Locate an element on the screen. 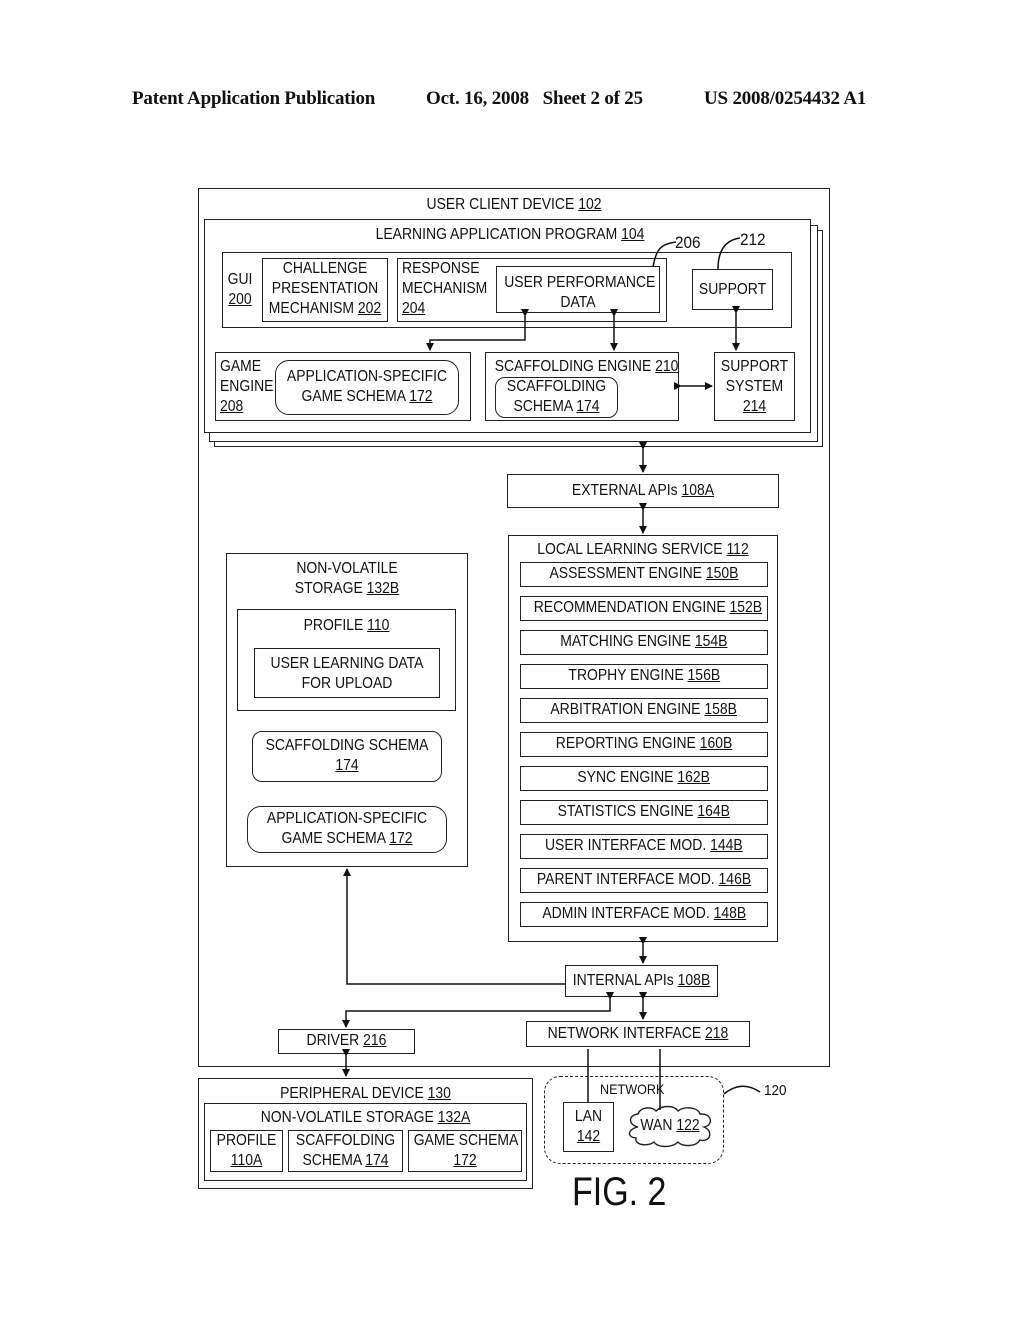 The width and height of the screenshot is (1024, 1320). scaffolding-schema-b-label: SCAFFOLDING SCHEMA 174 is located at coordinates (347, 755).